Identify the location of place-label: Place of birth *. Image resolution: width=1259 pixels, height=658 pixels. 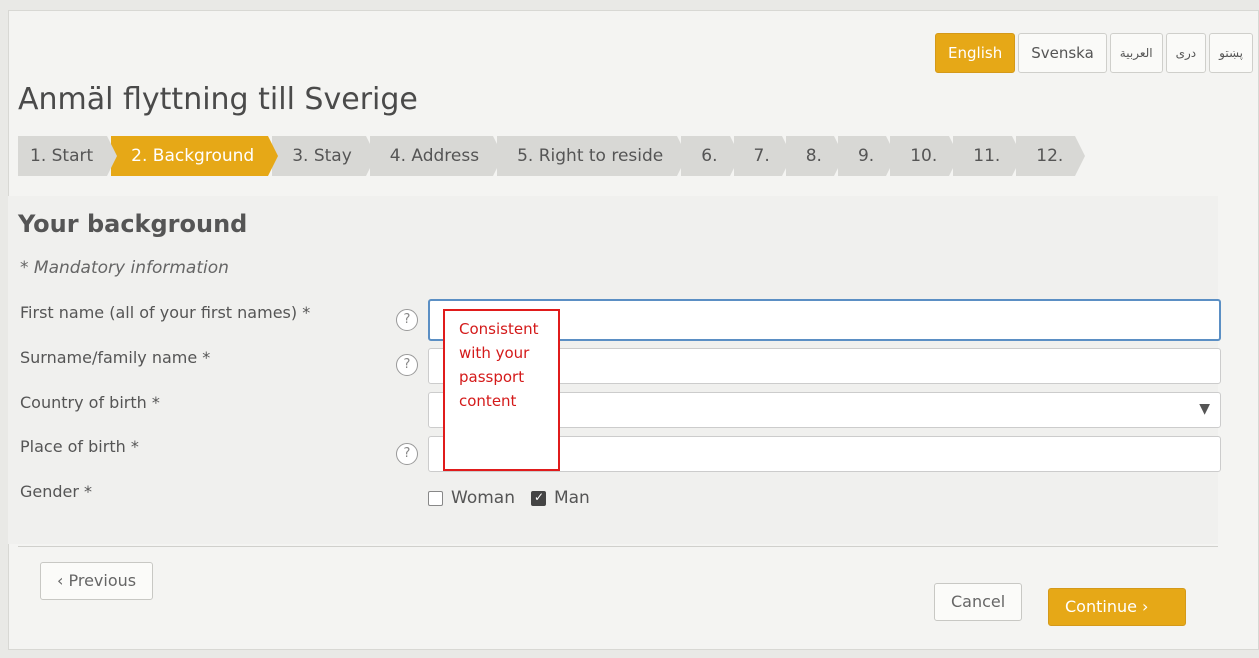
(79, 446).